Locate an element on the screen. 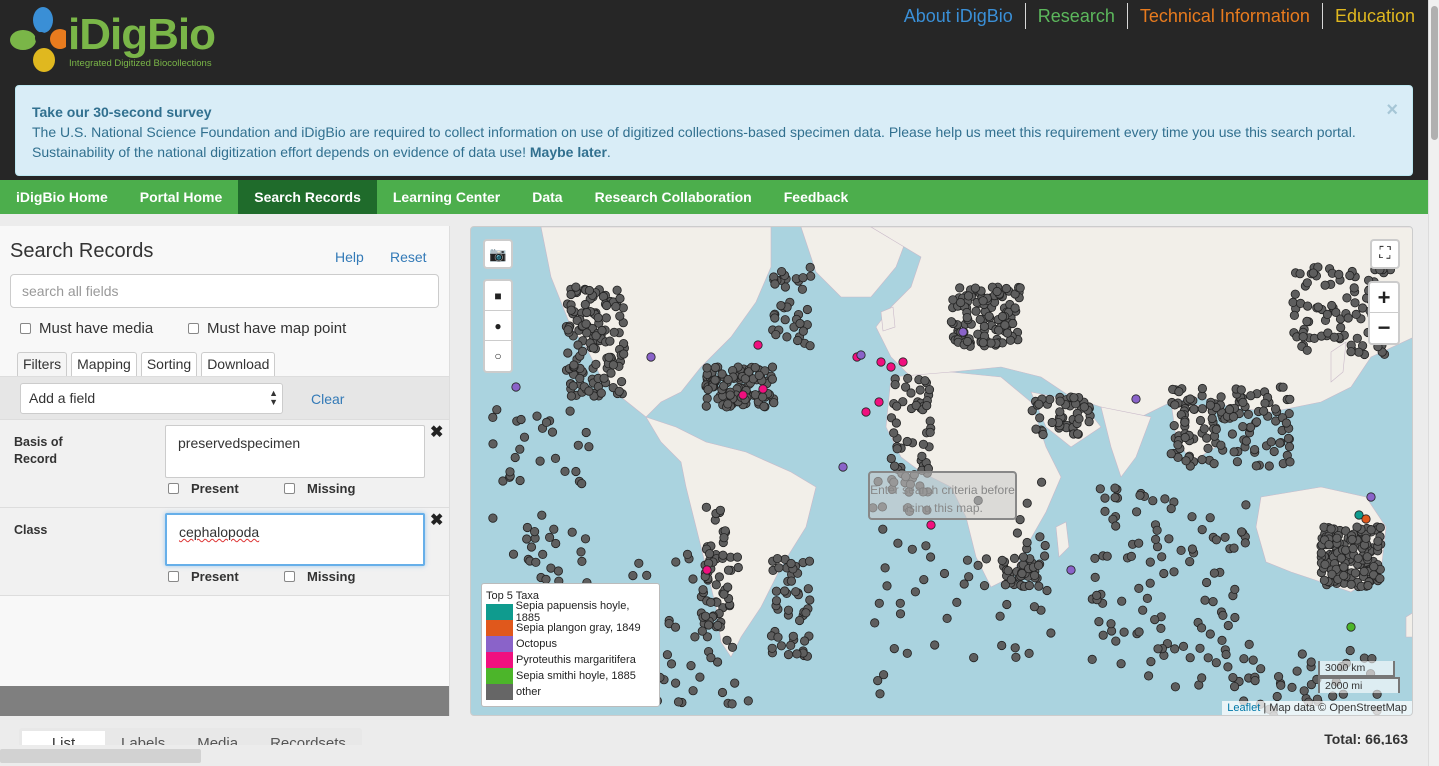 This screenshot has height=766, width=1439. zoom-in-button: + is located at coordinates (1384, 298).